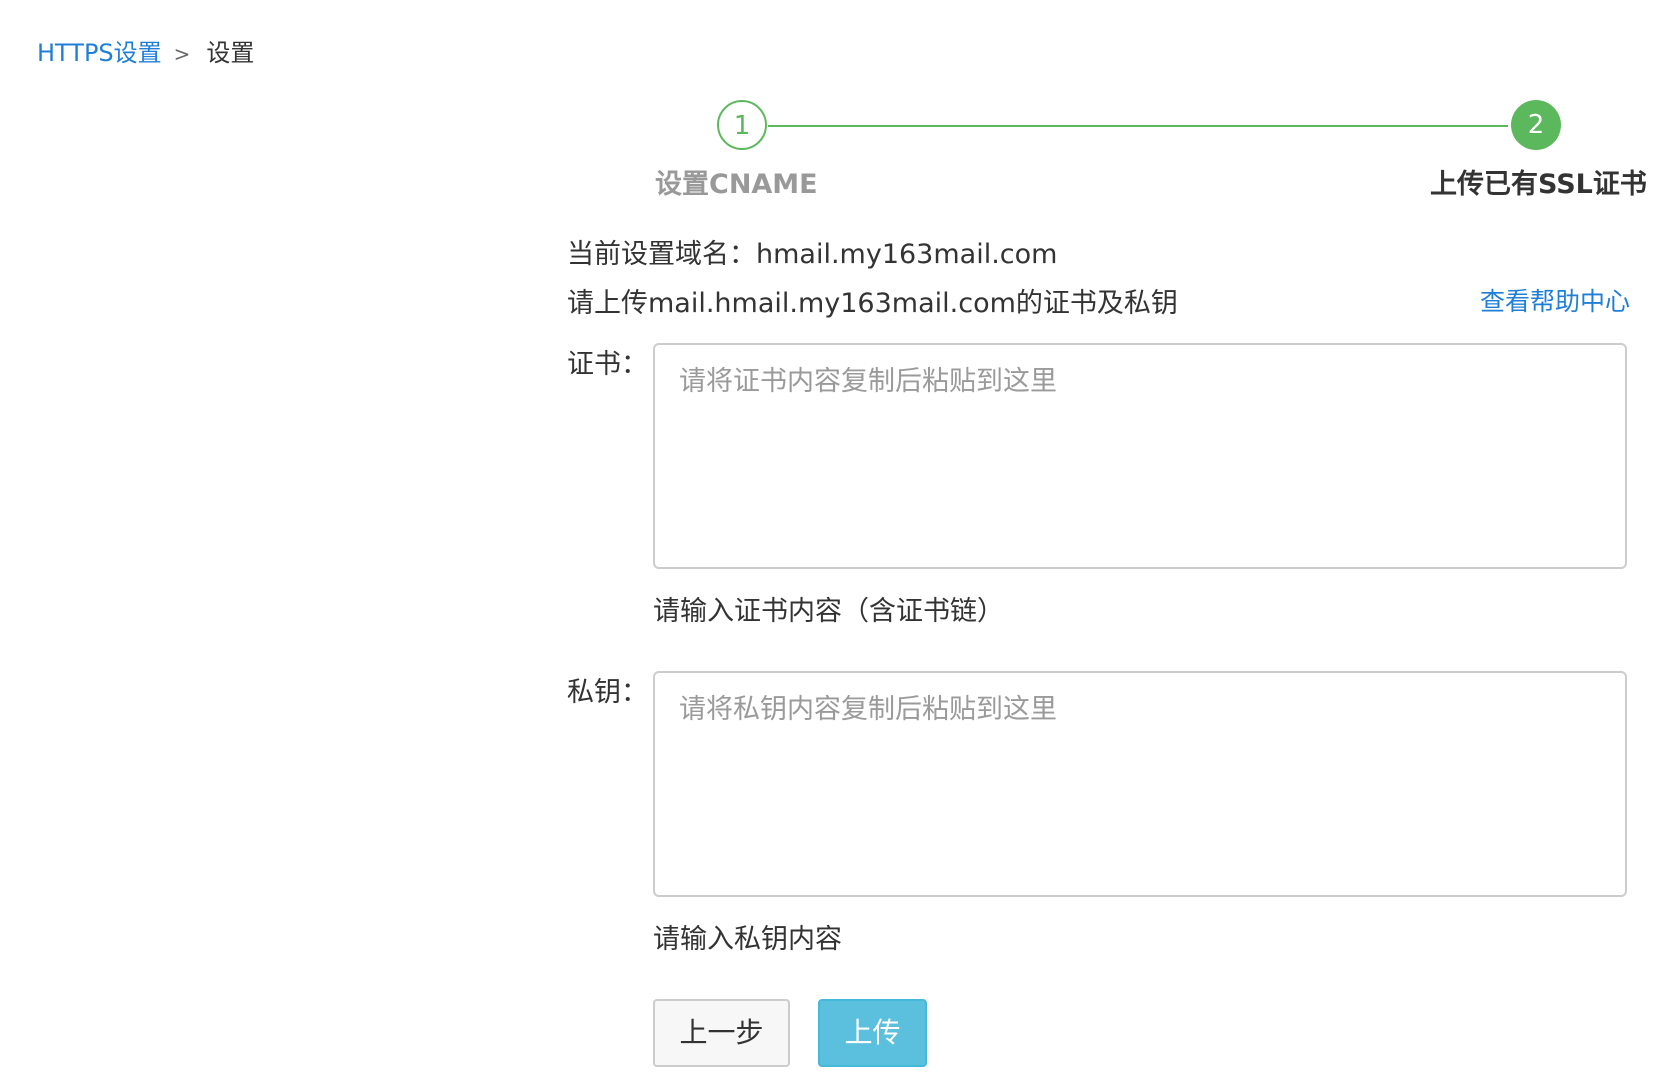 The width and height of the screenshot is (1668, 1072). What do you see at coordinates (1140, 456) in the screenshot?
I see `certificate-textarea` at bounding box center [1140, 456].